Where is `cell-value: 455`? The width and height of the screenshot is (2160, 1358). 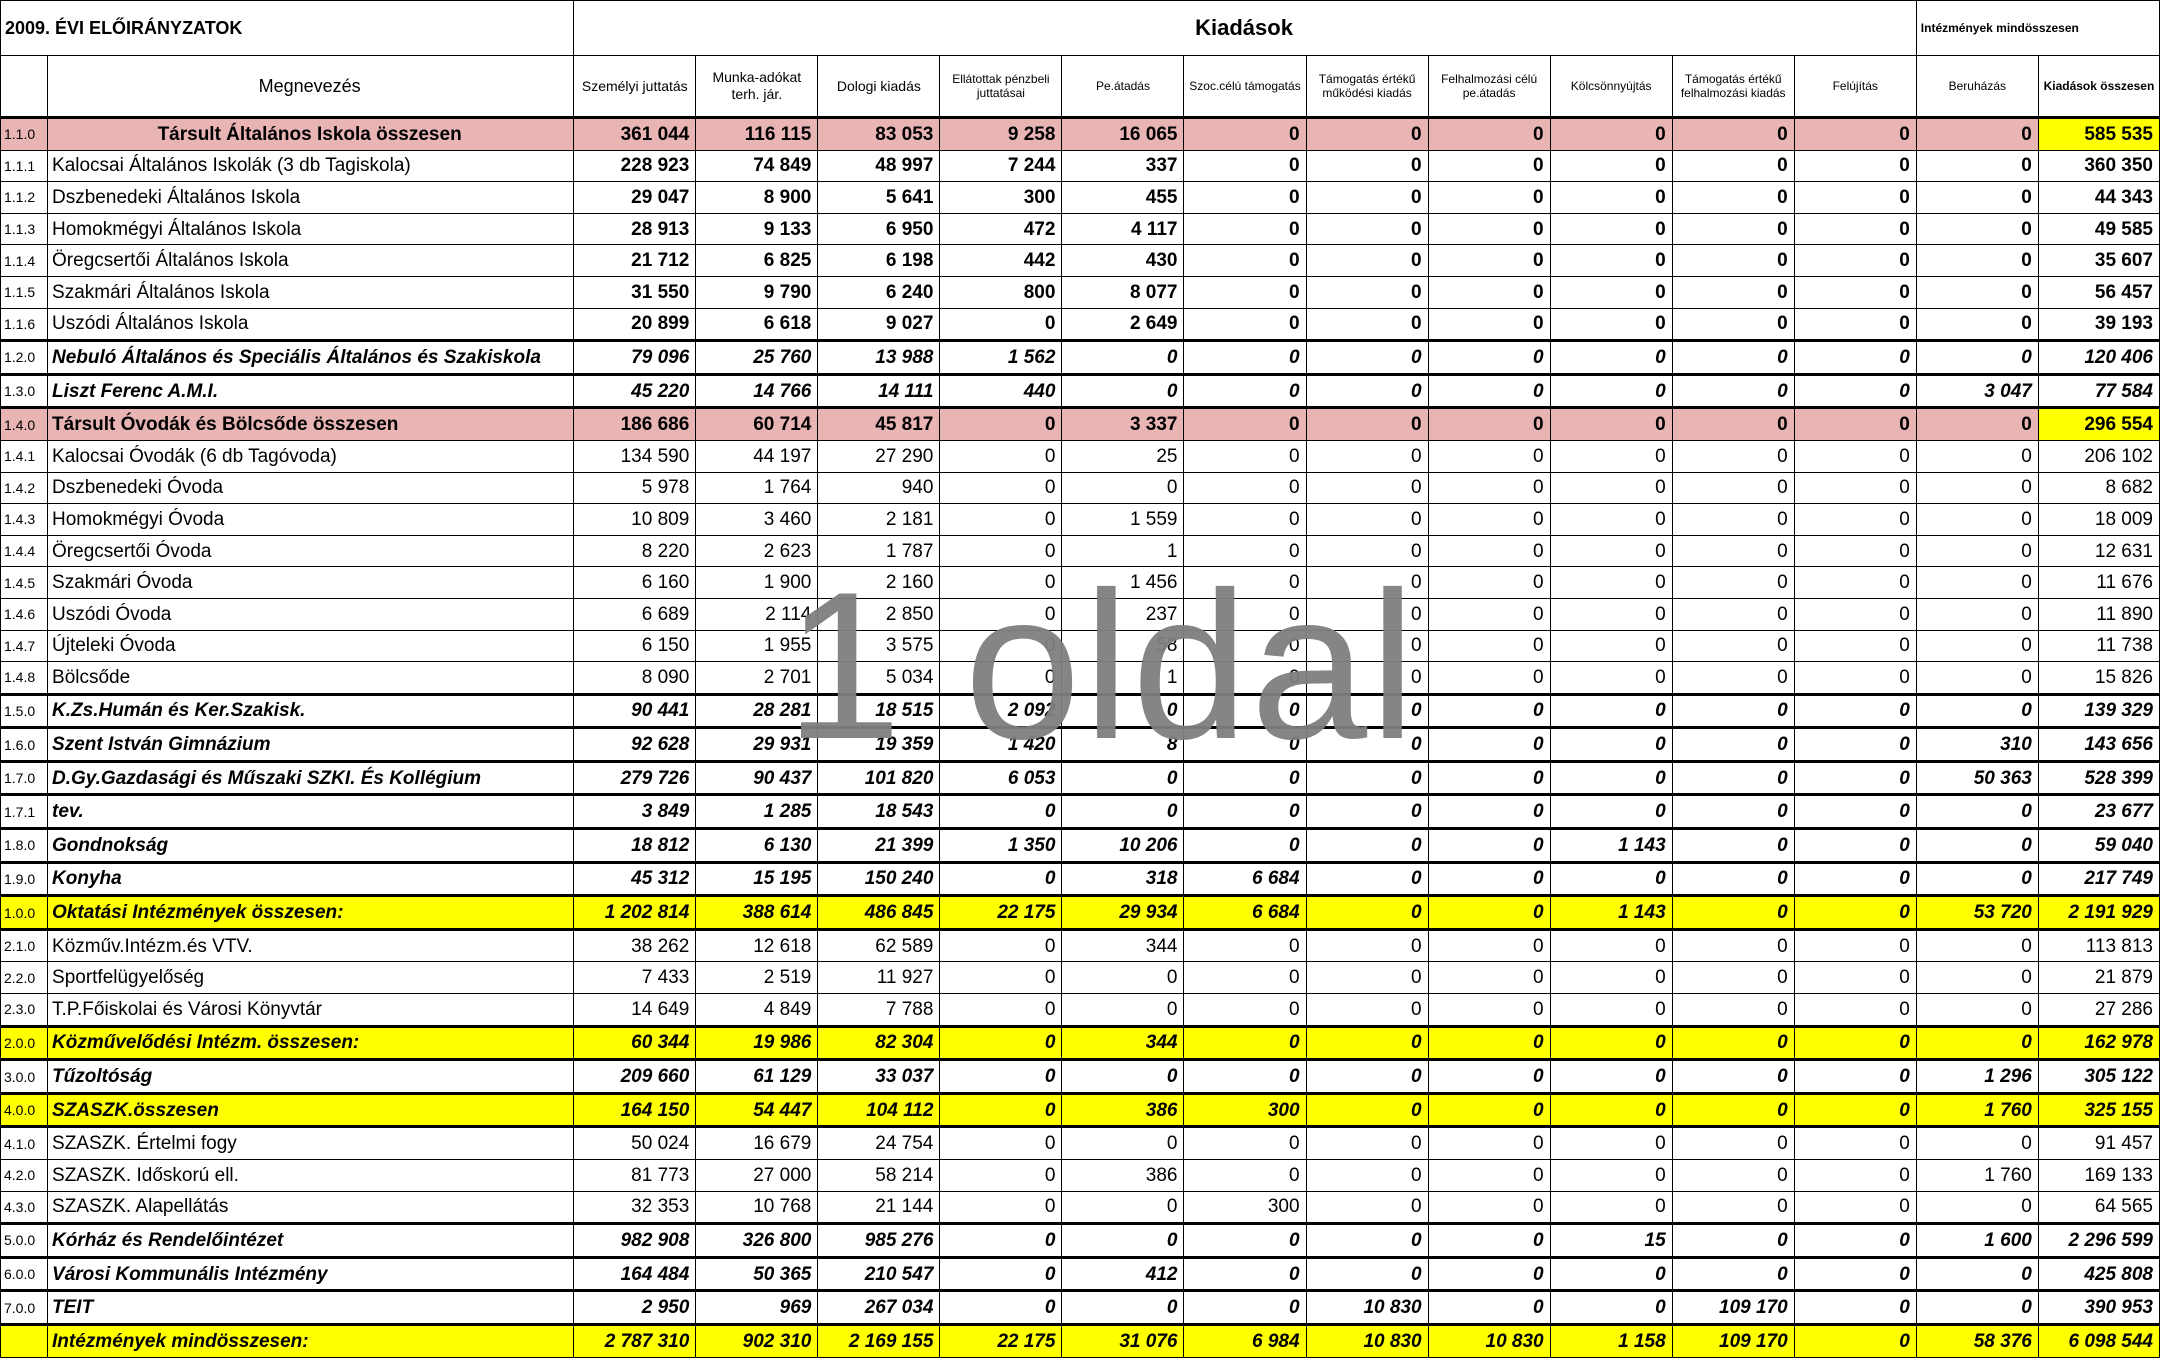 cell-value: 455 is located at coordinates (1123, 197).